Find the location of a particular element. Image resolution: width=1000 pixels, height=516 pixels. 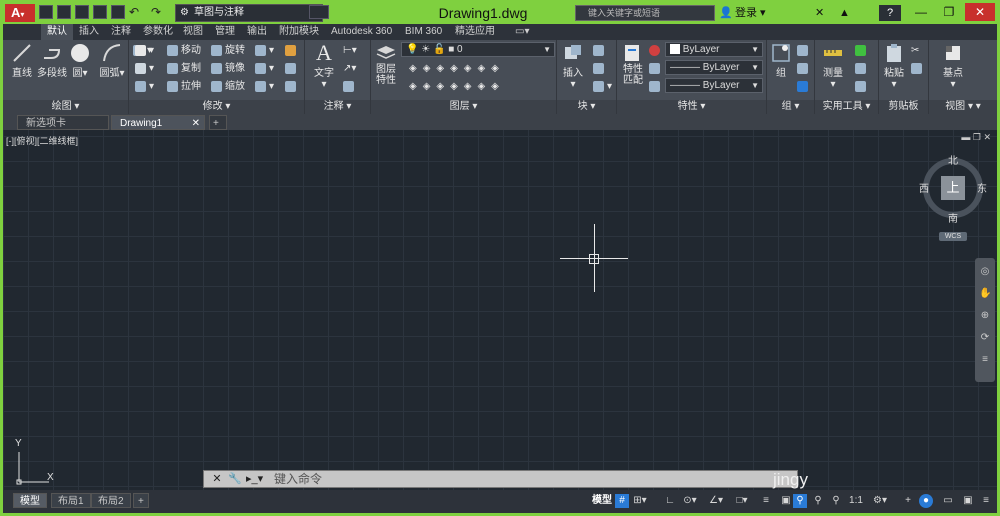

layout-tab-model: 模型 is located at coordinates (30, 500).